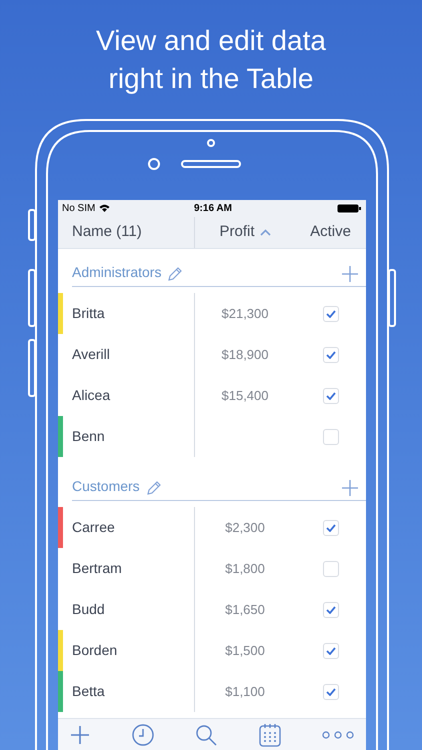 The height and width of the screenshot is (750, 422). What do you see at coordinates (88, 436) in the screenshot?
I see `name-cell-text: Benn` at bounding box center [88, 436].